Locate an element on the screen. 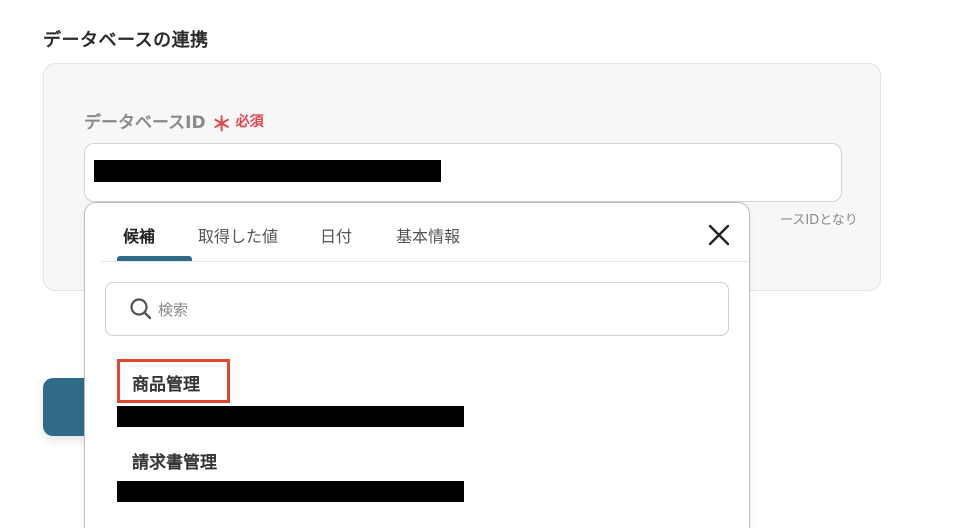 This screenshot has height=528, width=958. option-label: 商品管理 is located at coordinates (166, 385).